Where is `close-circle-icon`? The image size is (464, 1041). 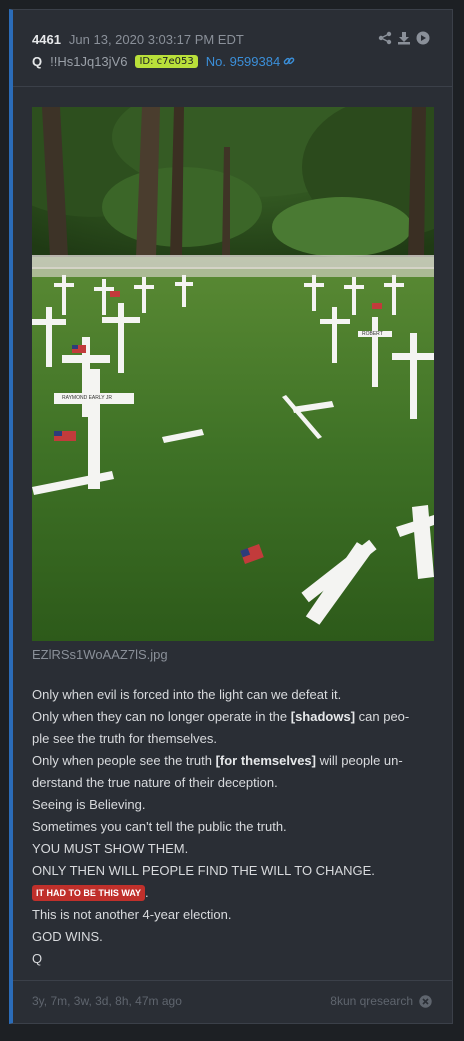
close-circle-icon is located at coordinates (425, 1001).